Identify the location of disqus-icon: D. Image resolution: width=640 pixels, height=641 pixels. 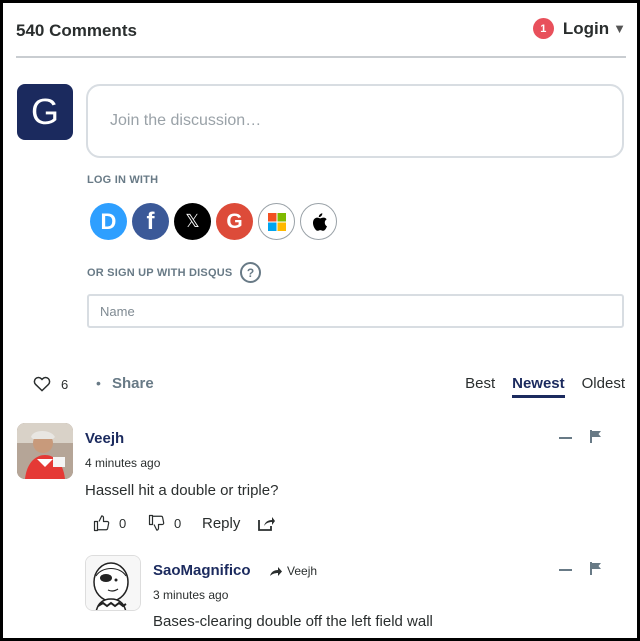
(108, 221).